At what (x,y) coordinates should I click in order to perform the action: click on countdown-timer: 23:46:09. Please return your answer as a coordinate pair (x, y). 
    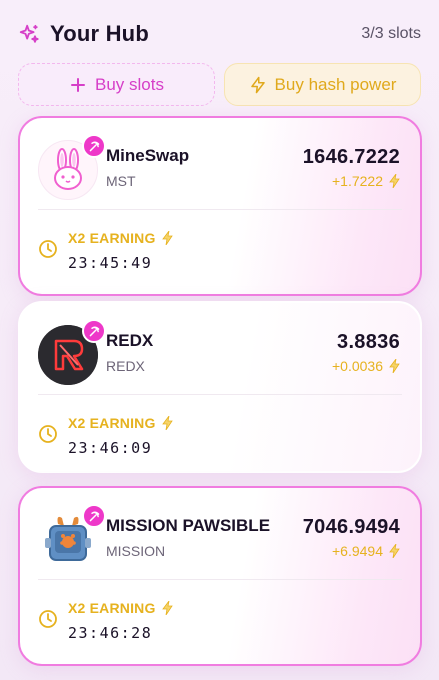
    Looking at the image, I should click on (110, 448).